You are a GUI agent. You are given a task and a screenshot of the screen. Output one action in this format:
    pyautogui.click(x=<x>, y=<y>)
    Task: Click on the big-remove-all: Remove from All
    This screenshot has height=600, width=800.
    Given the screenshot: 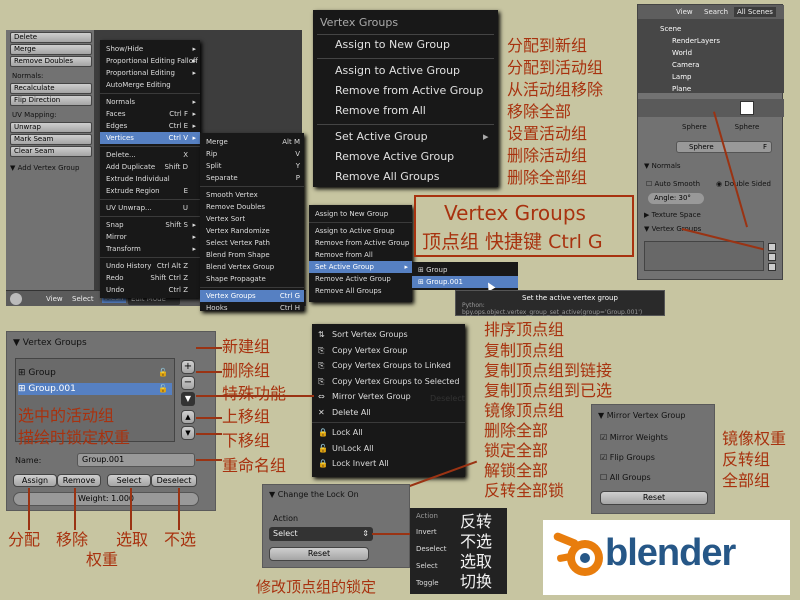 What is the action you would take?
    pyautogui.click(x=380, y=110)
    